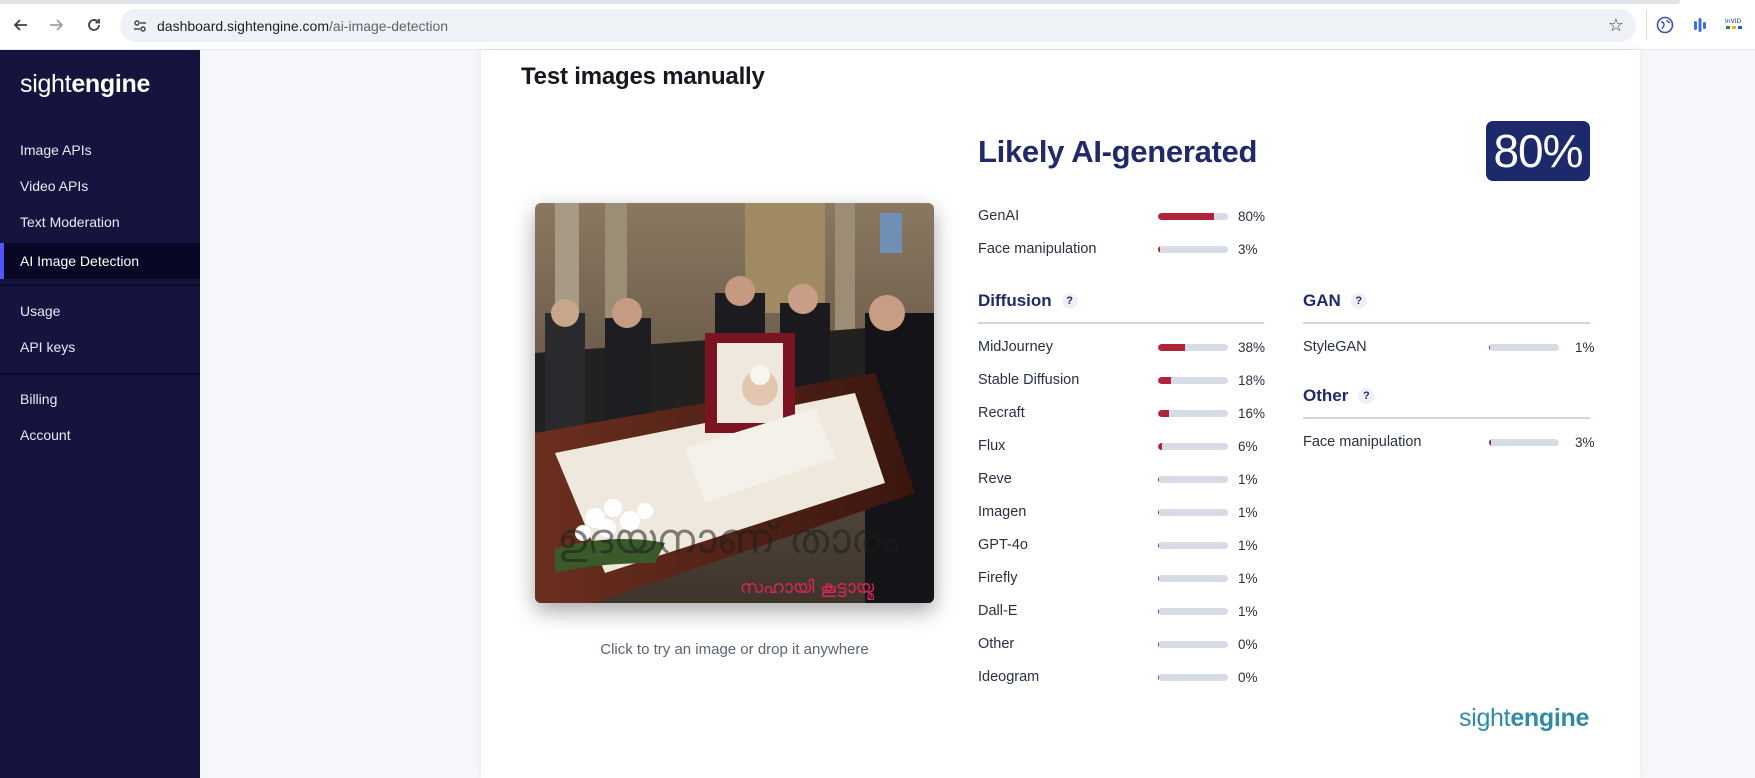 The width and height of the screenshot is (1755, 778). What do you see at coordinates (1446, 418) in the screenshot?
I see `other-divider` at bounding box center [1446, 418].